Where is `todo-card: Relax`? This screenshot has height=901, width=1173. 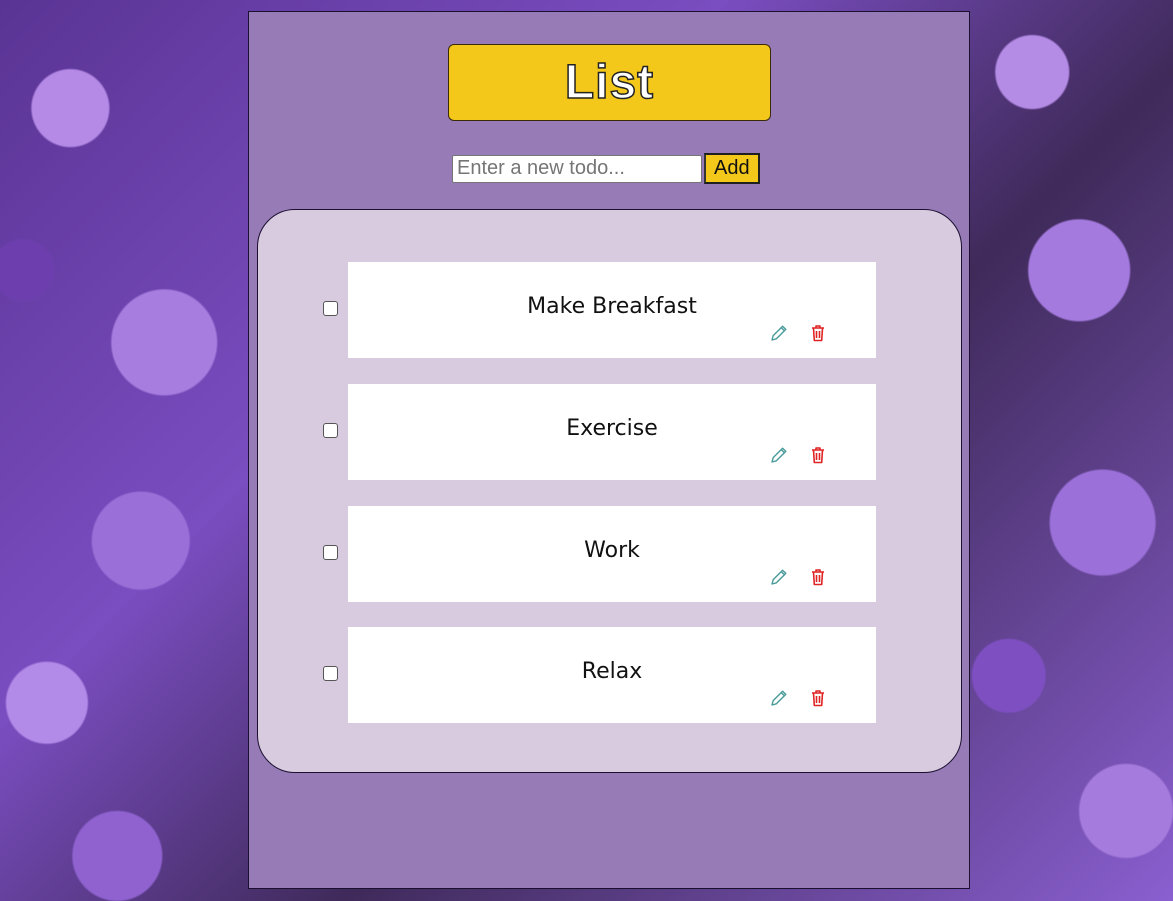 todo-card: Relax is located at coordinates (612, 675).